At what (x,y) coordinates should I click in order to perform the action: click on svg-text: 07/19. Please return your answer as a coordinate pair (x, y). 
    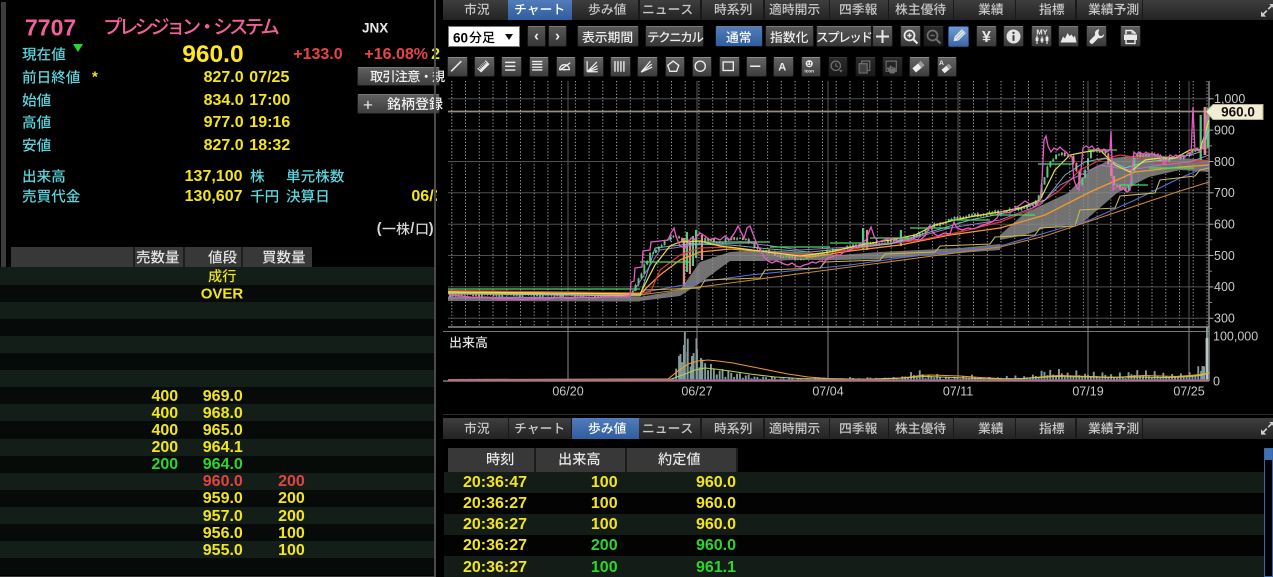
    Looking at the image, I should click on (1087, 392).